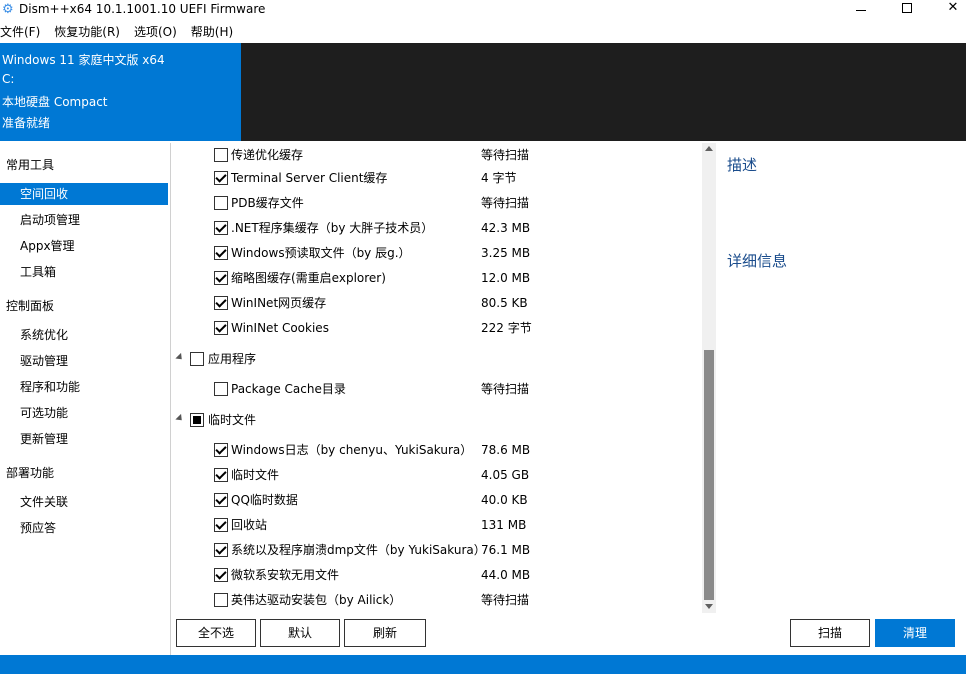 The height and width of the screenshot is (674, 966). What do you see at coordinates (437, 206) in the screenshot?
I see `list-item: PDB缓存文件 等待扫描` at bounding box center [437, 206].